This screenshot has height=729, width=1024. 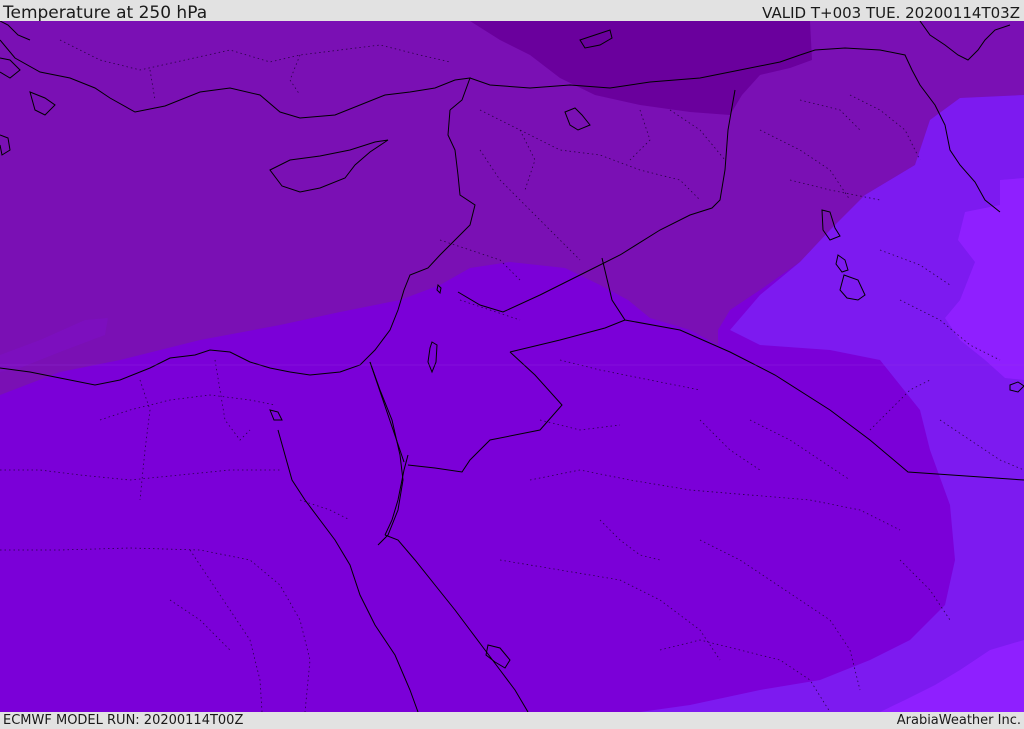 What do you see at coordinates (958, 720) in the screenshot?
I see `credit-label: ArabiaWeather Inc.` at bounding box center [958, 720].